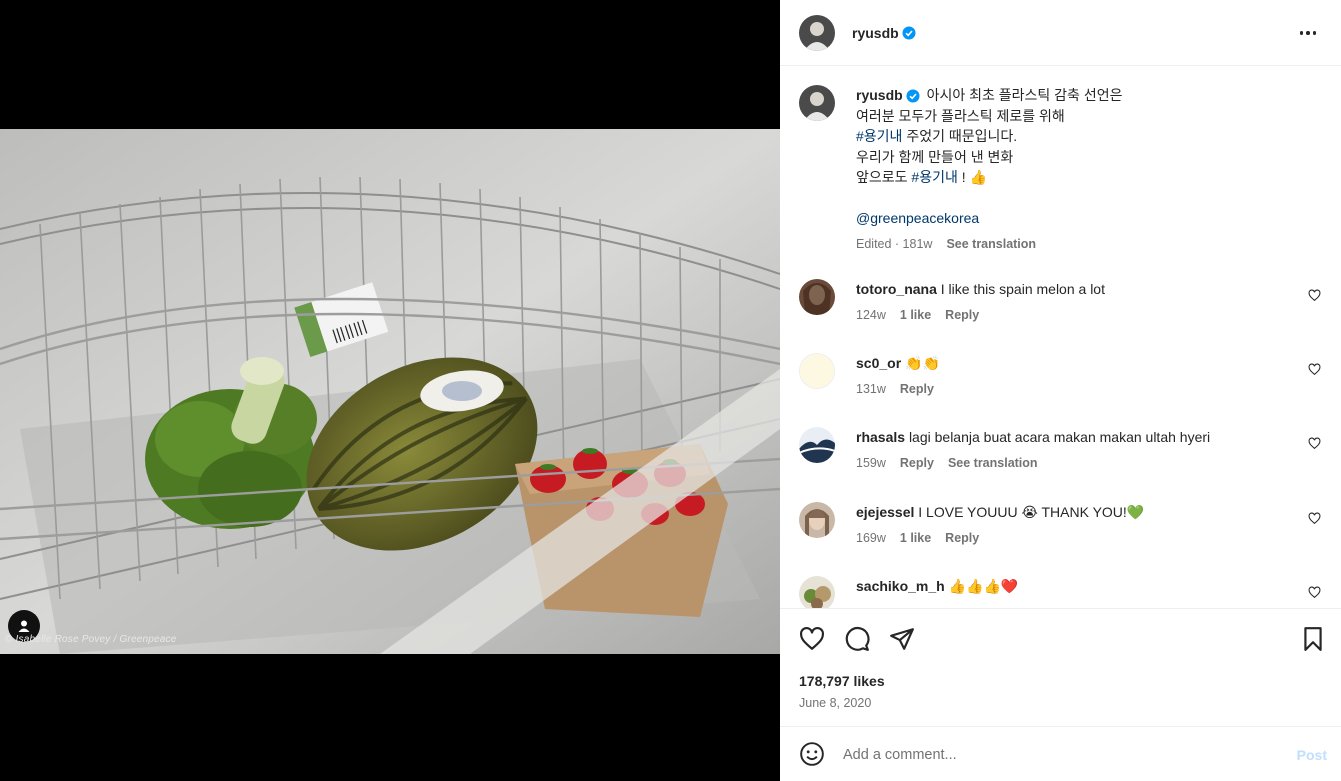 Image resolution: width=1341 pixels, height=781 pixels. I want to click on save-bookmark-icon, so click(1313, 639).